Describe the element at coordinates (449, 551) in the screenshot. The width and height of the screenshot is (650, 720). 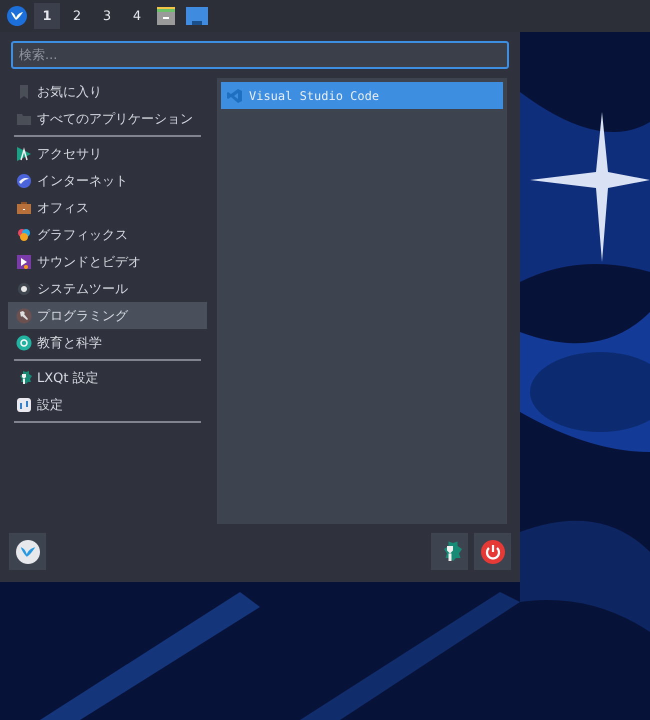
I see `settings-button` at that location.